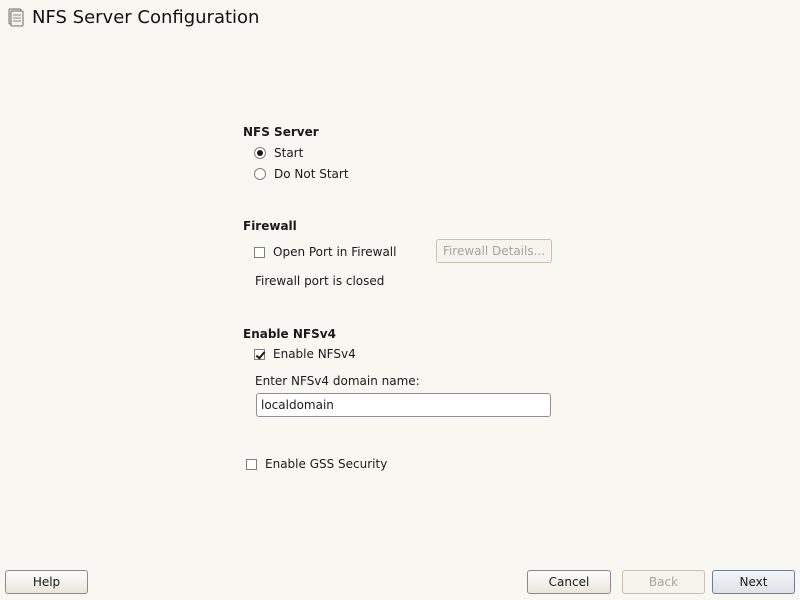  What do you see at coordinates (251, 464) in the screenshot?
I see `gss-security-check-indicator` at bounding box center [251, 464].